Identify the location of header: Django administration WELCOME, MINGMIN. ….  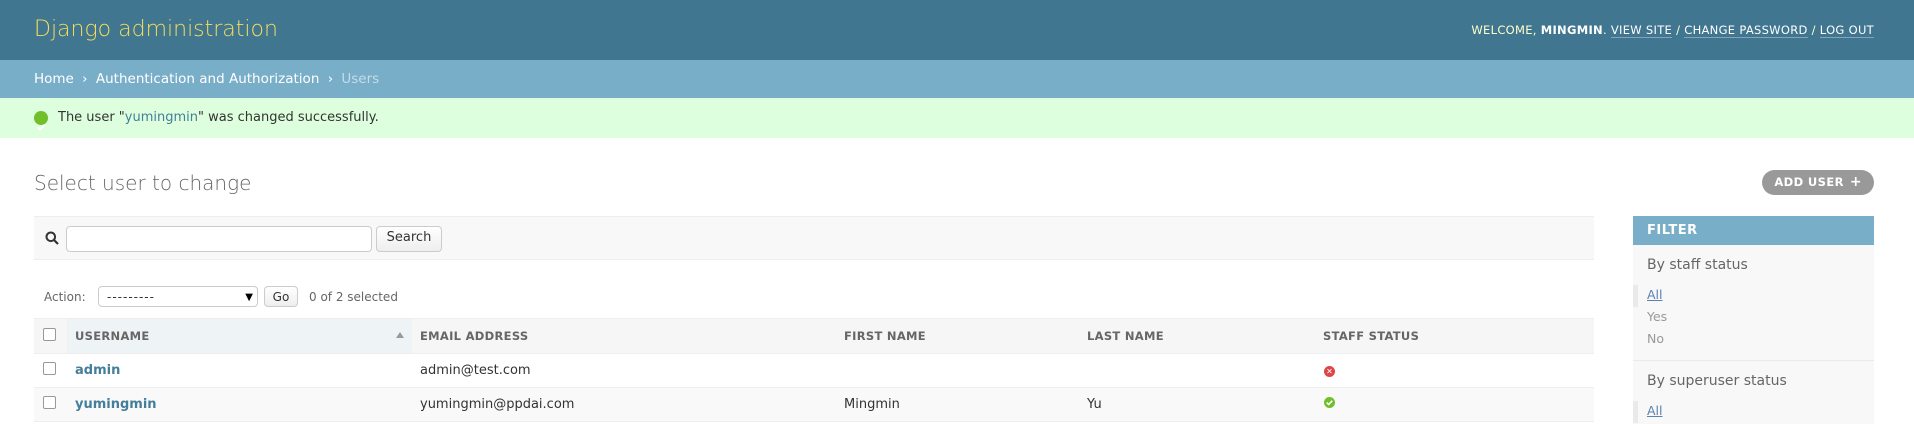
(957, 30).